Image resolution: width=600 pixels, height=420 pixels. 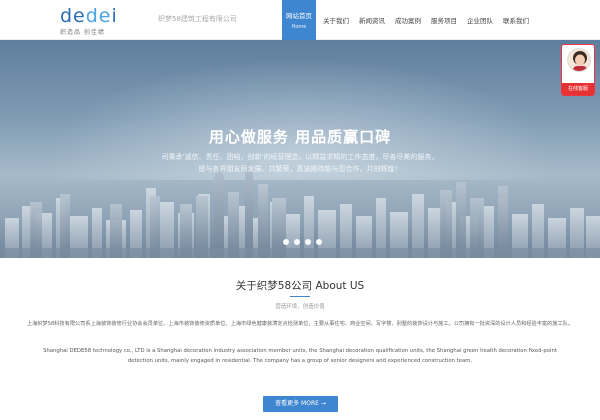 What do you see at coordinates (300, 404) in the screenshot?
I see `view-more-button: 查看更多 MORE →` at bounding box center [300, 404].